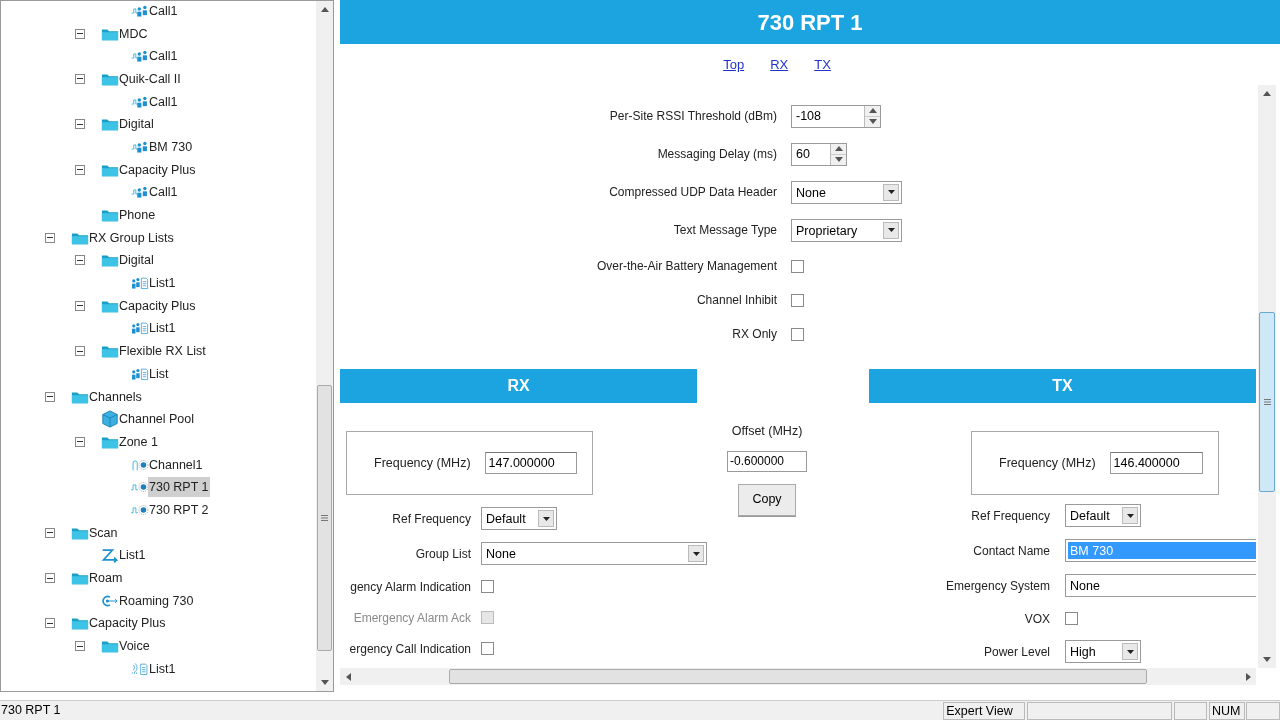 This screenshot has height=720, width=1280. What do you see at coordinates (157, 419) in the screenshot?
I see `tree-item: Channel Pool` at bounding box center [157, 419].